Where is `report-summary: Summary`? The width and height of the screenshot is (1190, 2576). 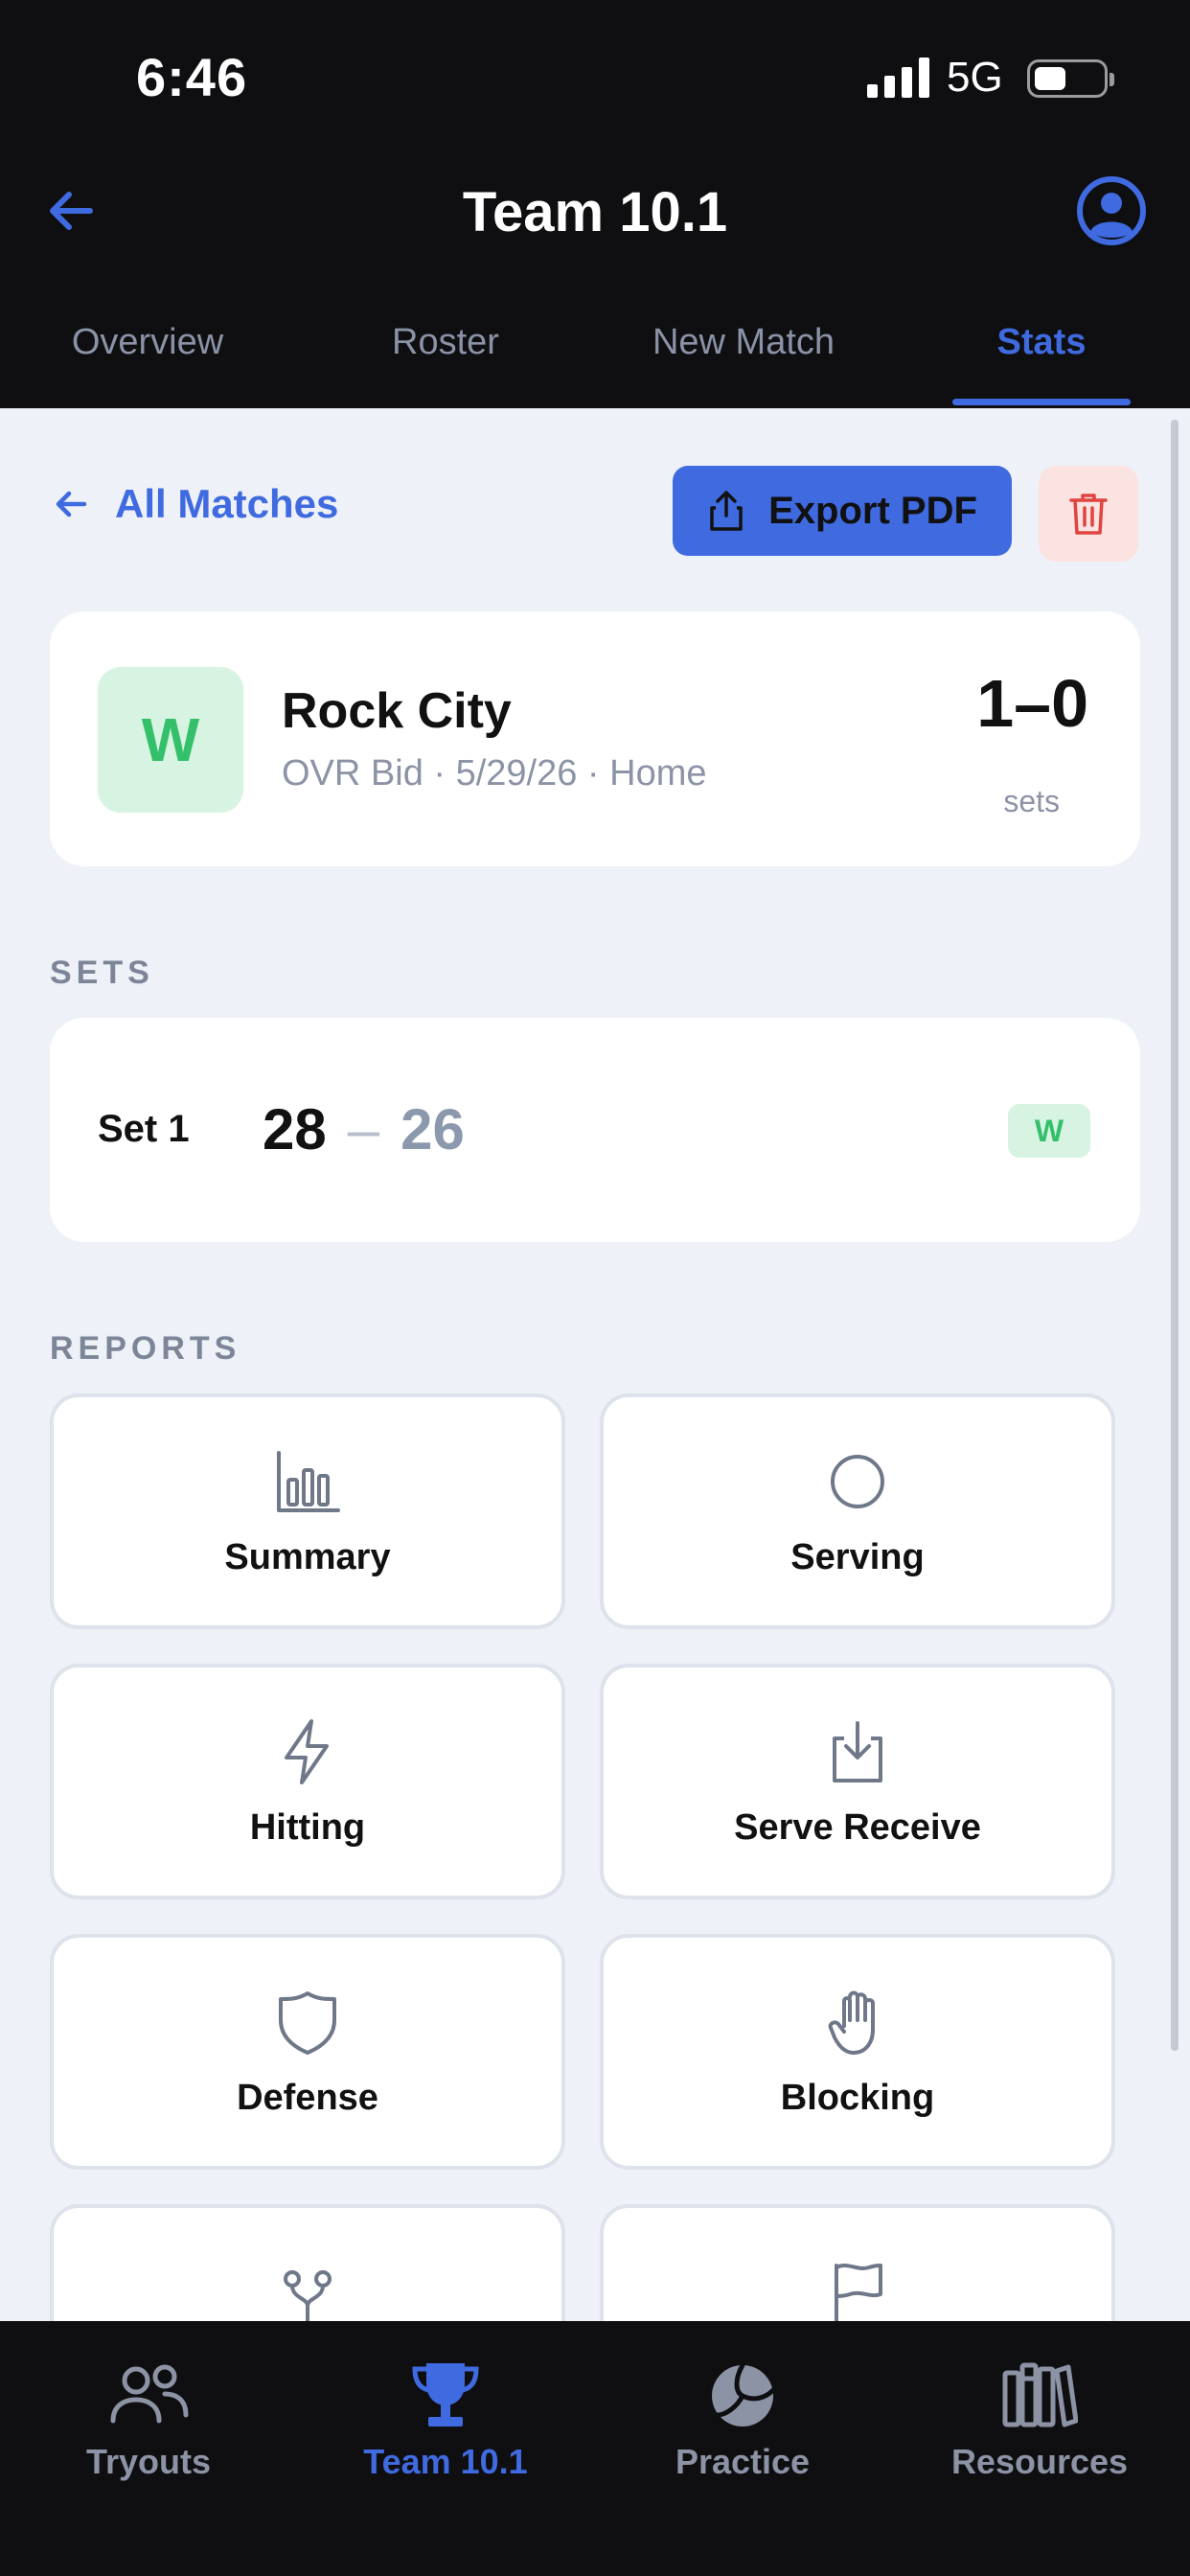
report-summary: Summary is located at coordinates (308, 1511).